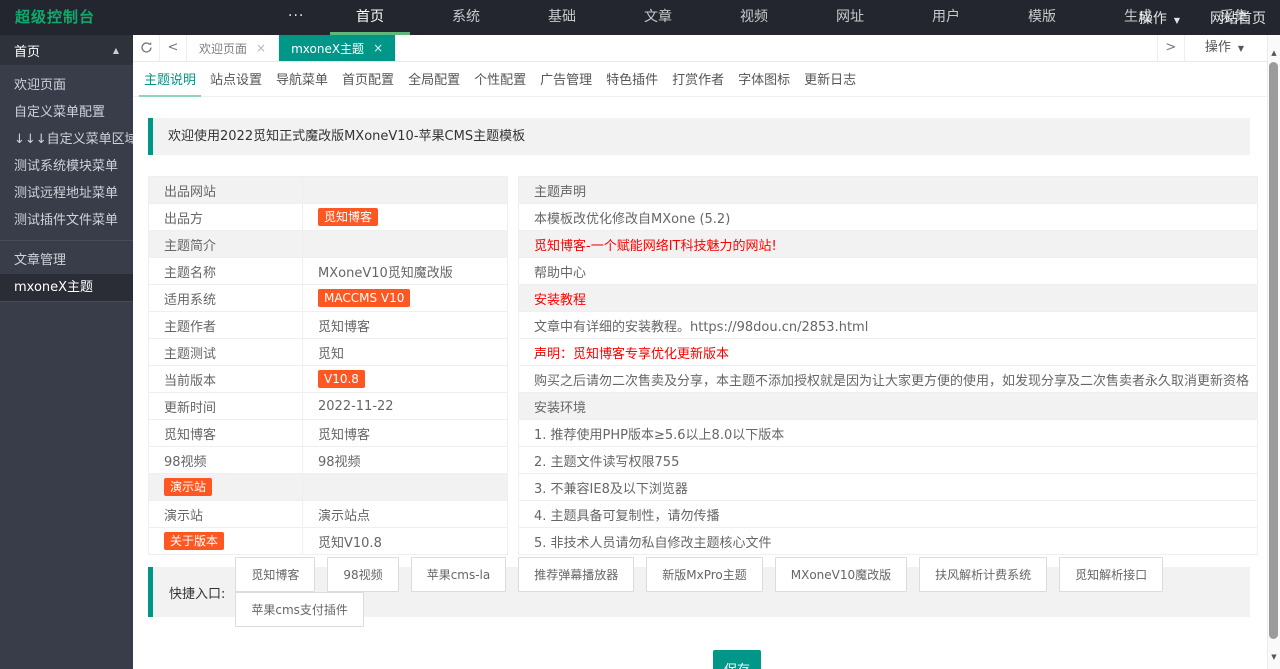  I want to click on tab-bar: < 欢迎页面 × mxoneX主题 × > 操作 ▼, so click(706, 48).